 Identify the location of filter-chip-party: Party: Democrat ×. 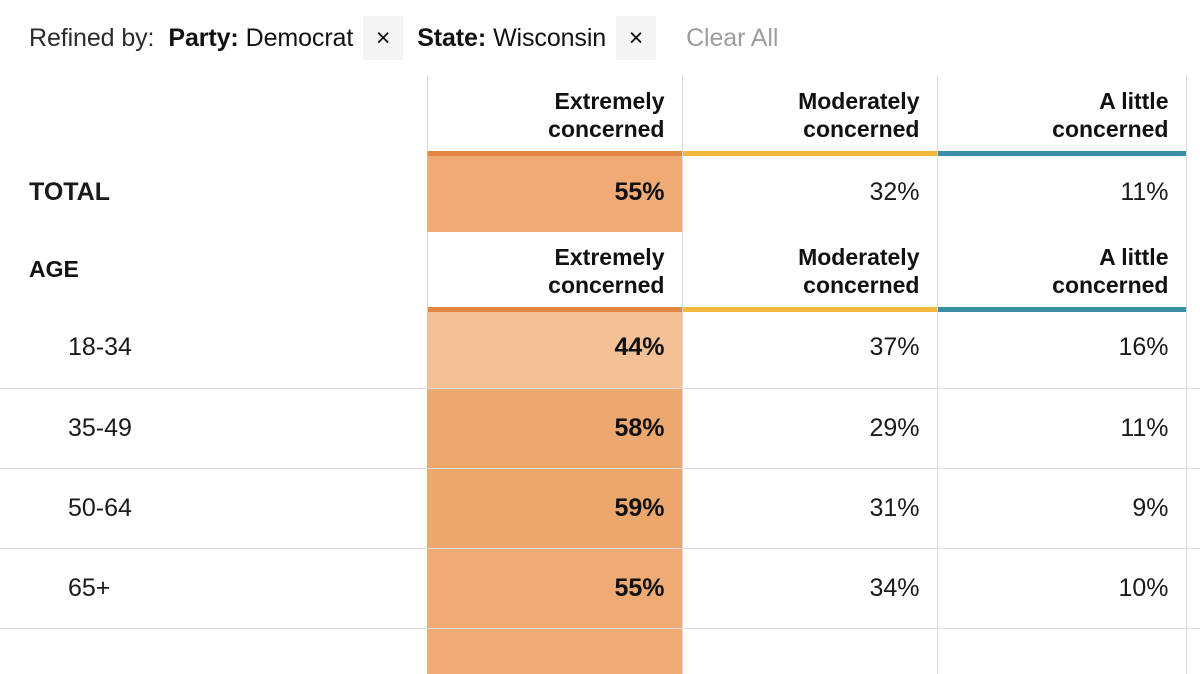
(286, 38).